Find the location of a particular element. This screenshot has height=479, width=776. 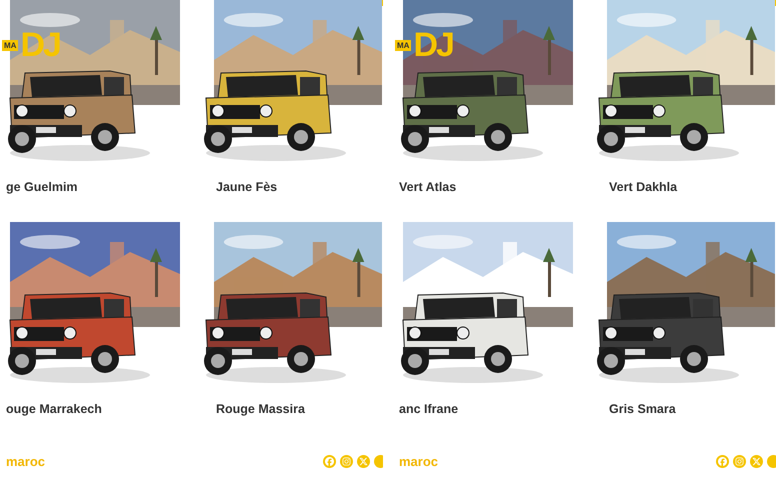

color-name: Jaune Fès is located at coordinates (247, 187).